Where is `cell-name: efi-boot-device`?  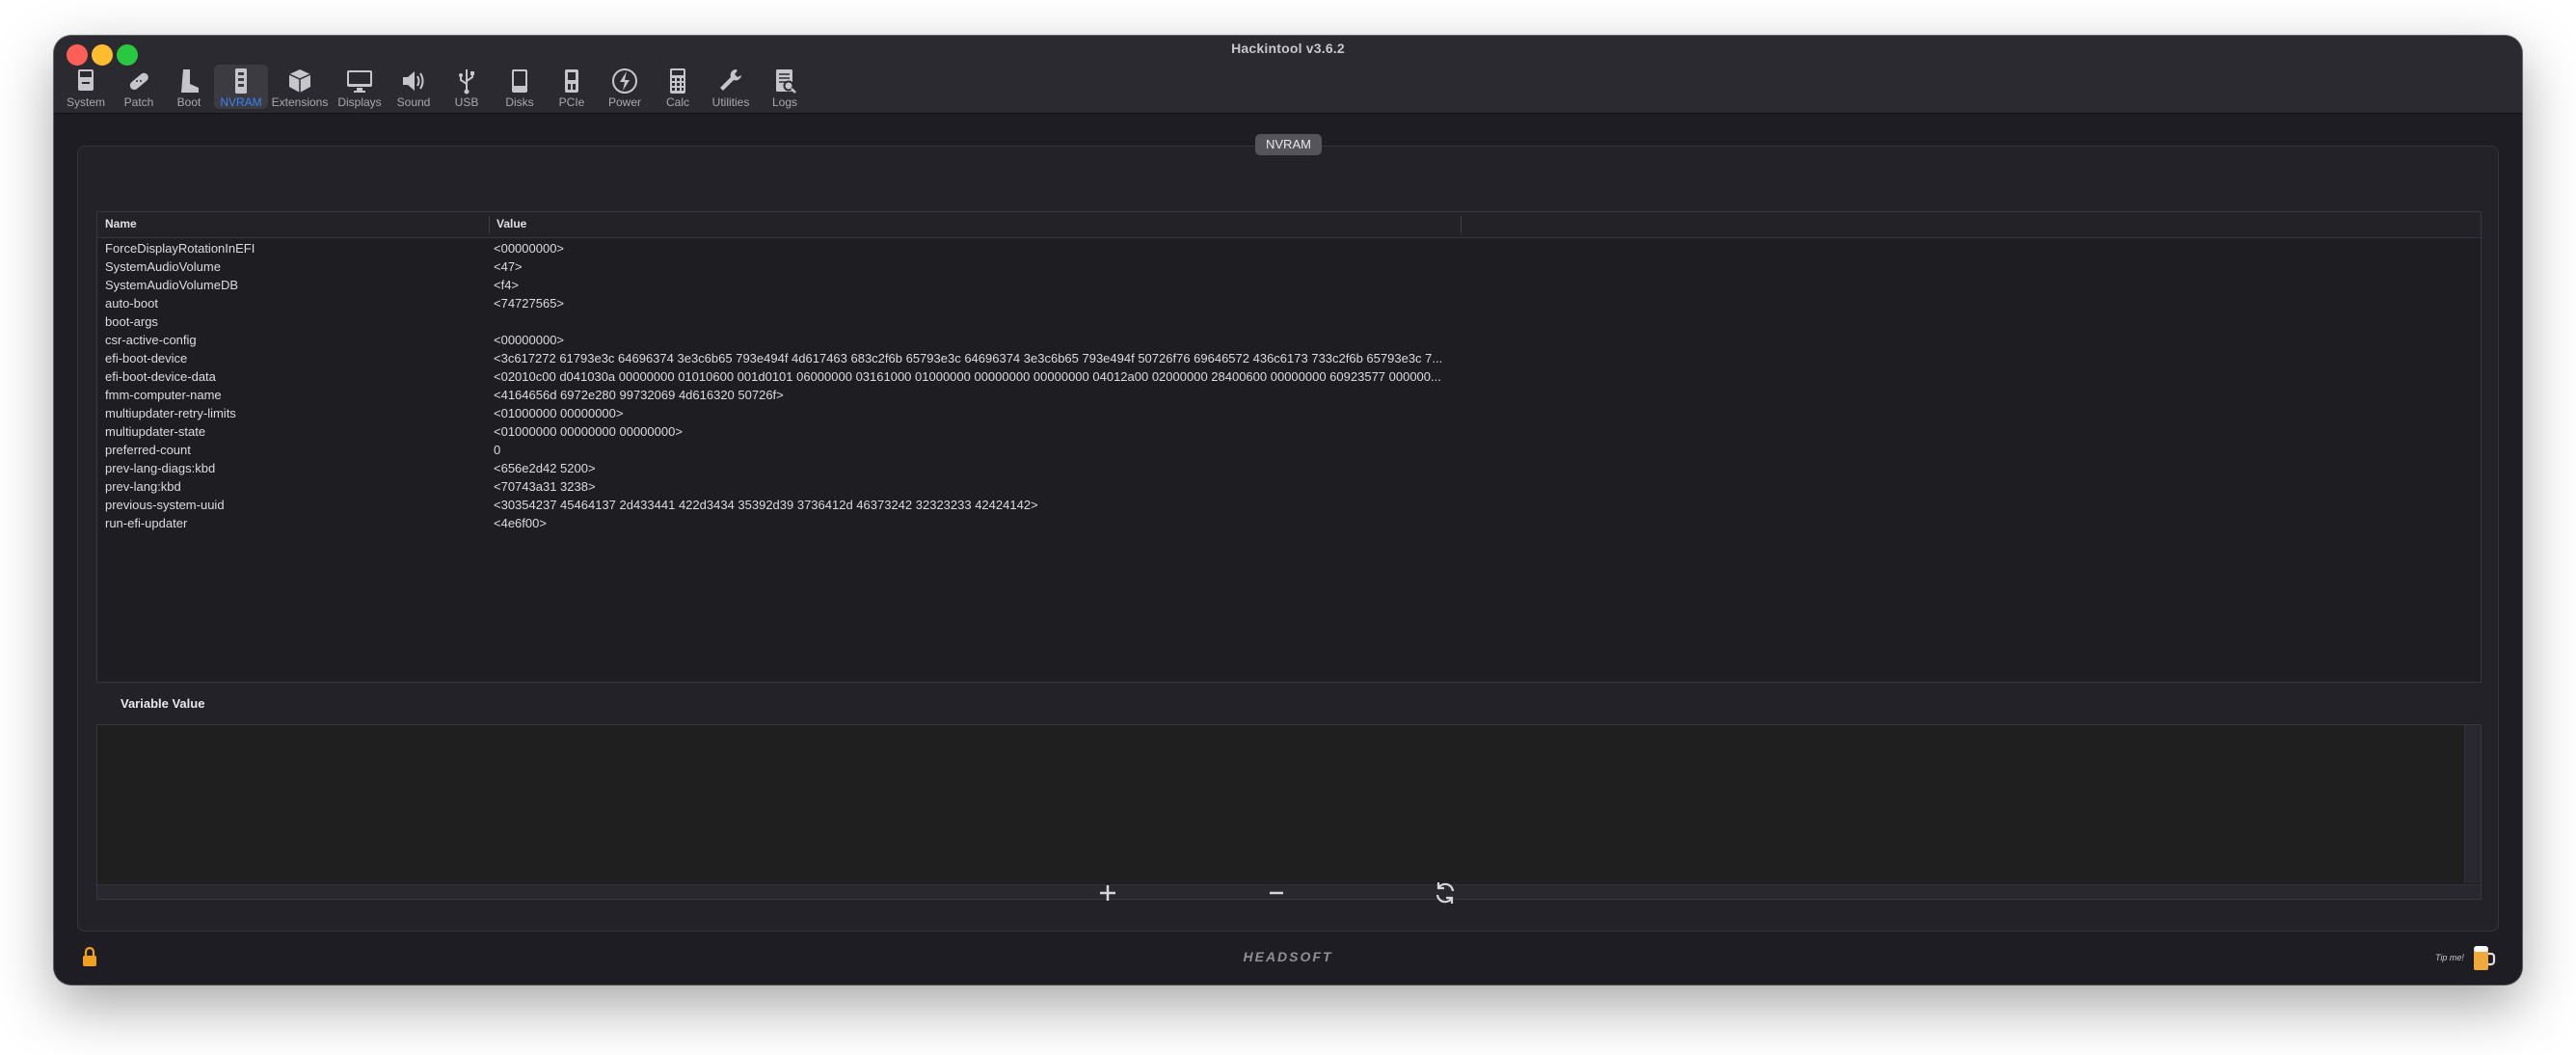 cell-name: efi-boot-device is located at coordinates (147, 358).